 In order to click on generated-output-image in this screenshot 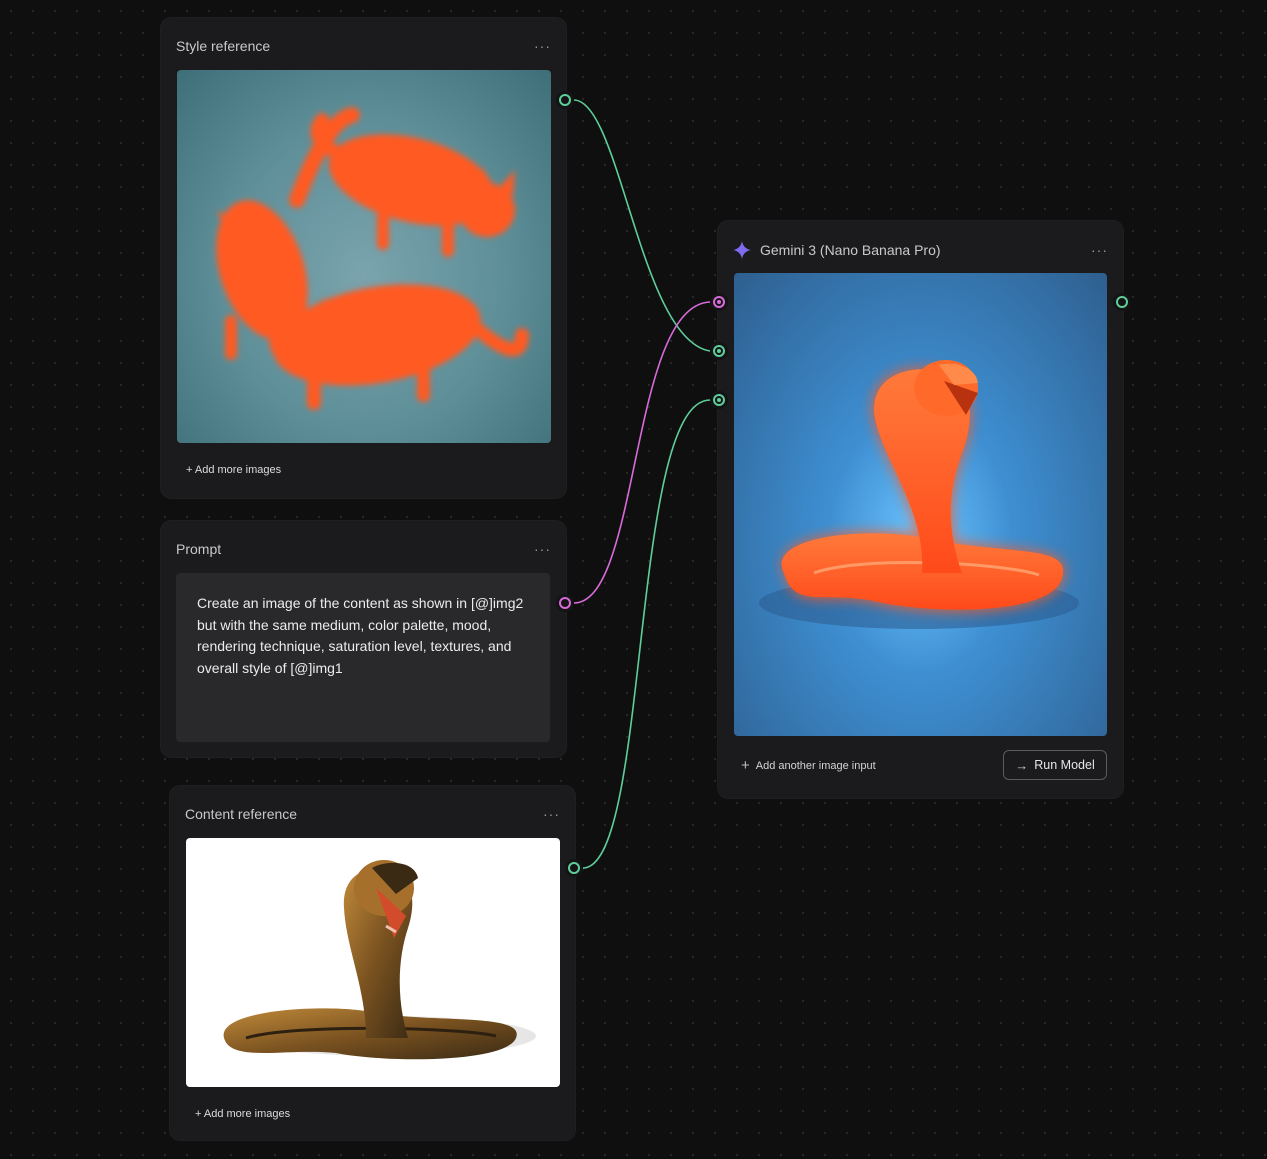, I will do `click(920, 504)`.